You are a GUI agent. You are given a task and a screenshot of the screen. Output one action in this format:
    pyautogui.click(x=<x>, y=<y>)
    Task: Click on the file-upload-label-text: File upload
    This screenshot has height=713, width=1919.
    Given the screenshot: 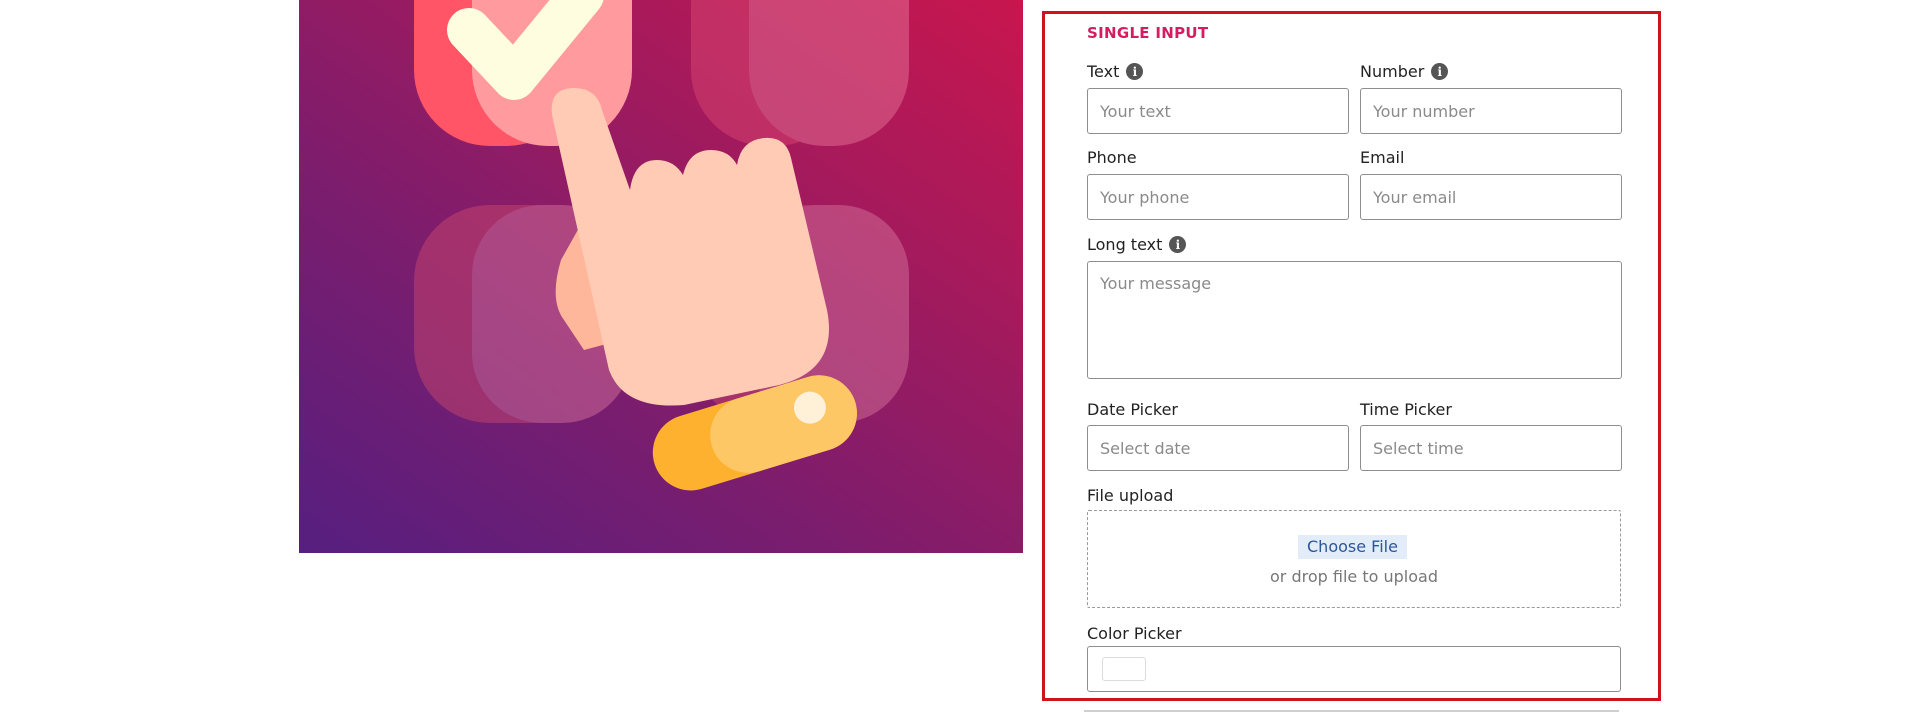 What is the action you would take?
    pyautogui.click(x=1130, y=495)
    